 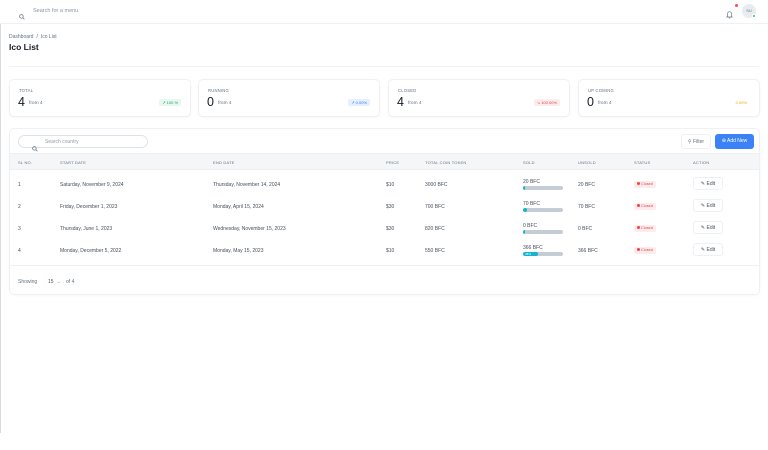 What do you see at coordinates (586, 207) in the screenshot?
I see `cell-unsold: 70 BFC` at bounding box center [586, 207].